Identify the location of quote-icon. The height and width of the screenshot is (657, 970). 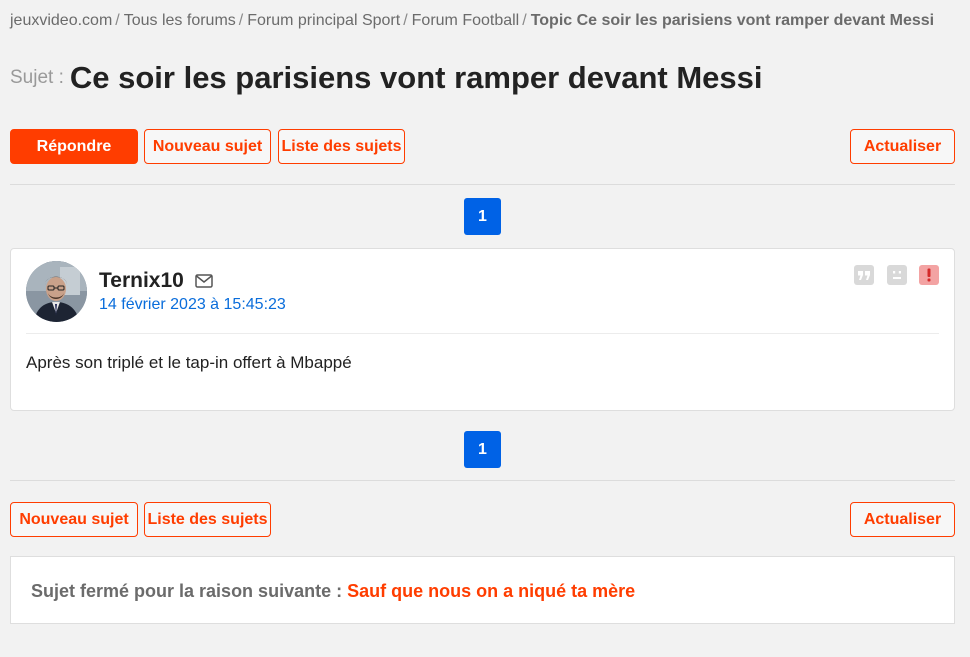
(864, 275).